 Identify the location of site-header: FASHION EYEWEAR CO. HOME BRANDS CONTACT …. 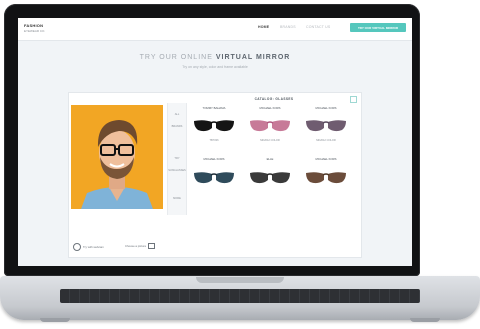
(215, 29).